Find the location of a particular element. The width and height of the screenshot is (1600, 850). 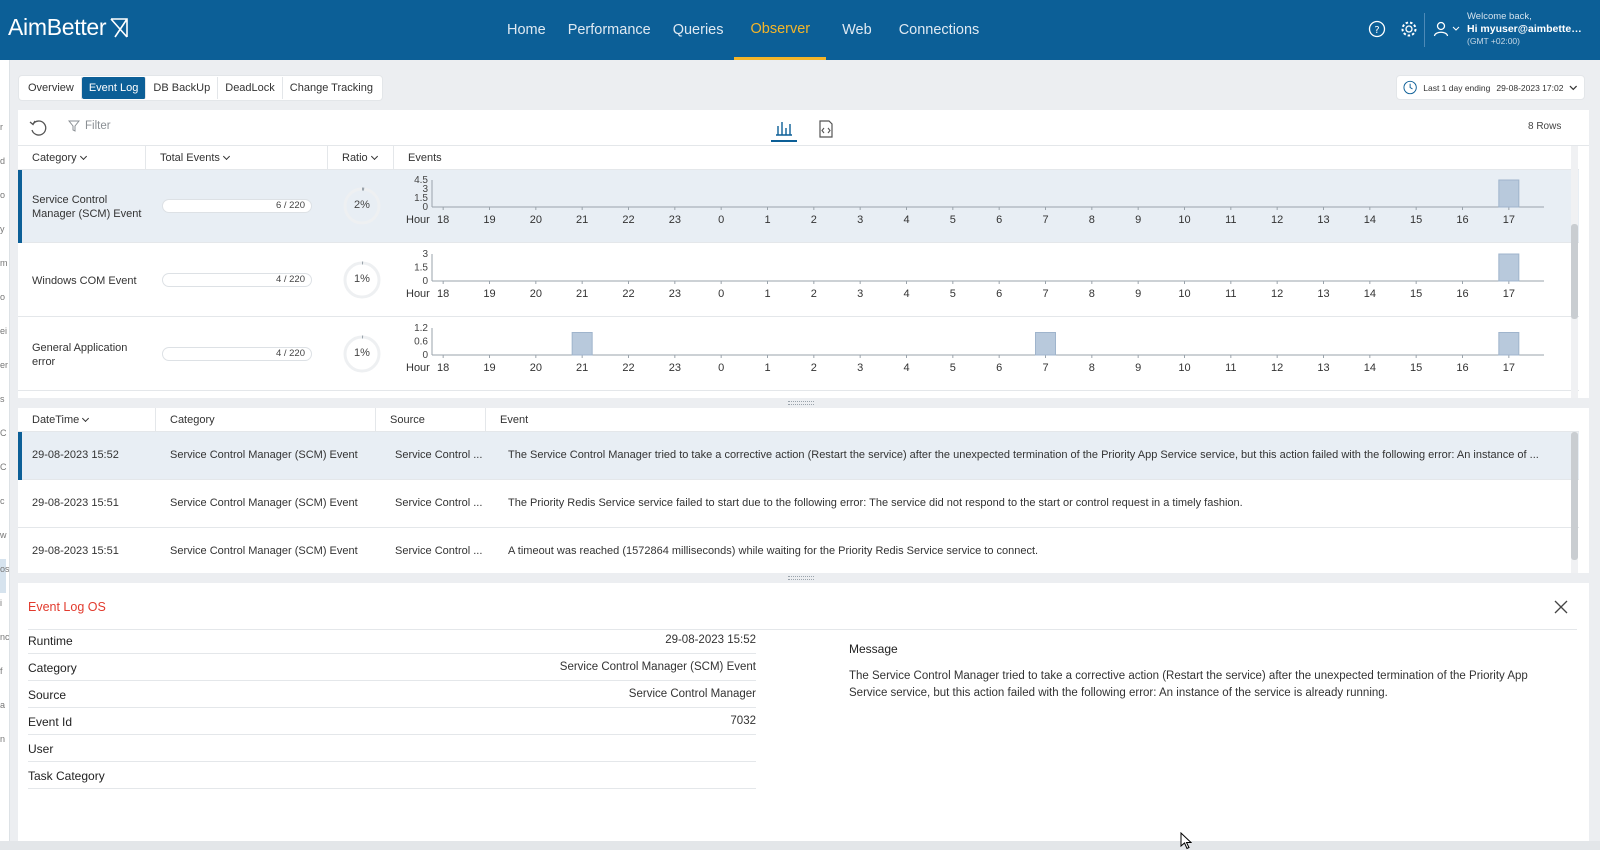

x-tick-label: 9 is located at coordinates (1138, 220).